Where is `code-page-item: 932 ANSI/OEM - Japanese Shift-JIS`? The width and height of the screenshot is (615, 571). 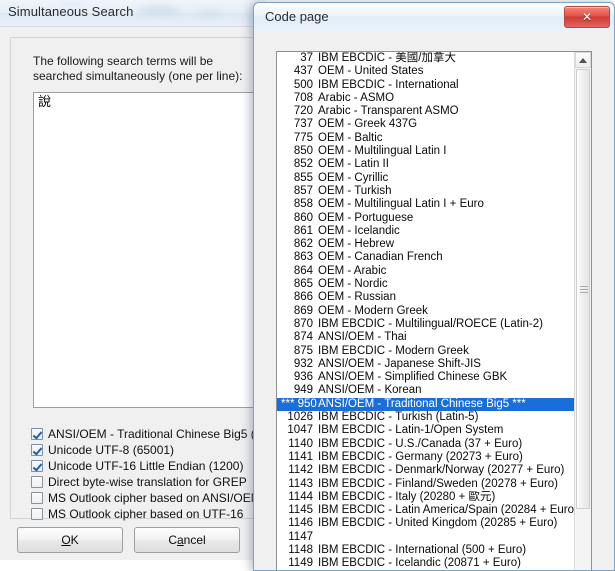 code-page-item: 932 ANSI/OEM - Japanese Shift-JIS is located at coordinates (426, 364).